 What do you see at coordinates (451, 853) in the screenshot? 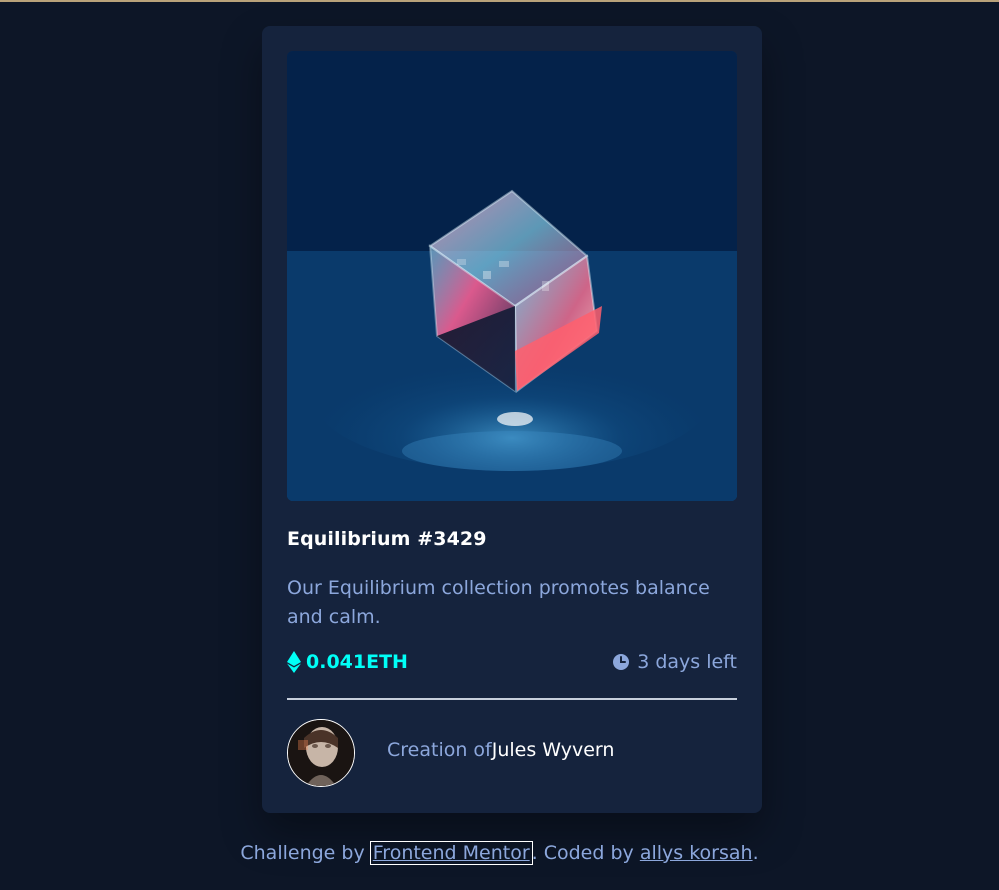
I see `frontend-mentor-link: Frontend Mentor` at bounding box center [451, 853].